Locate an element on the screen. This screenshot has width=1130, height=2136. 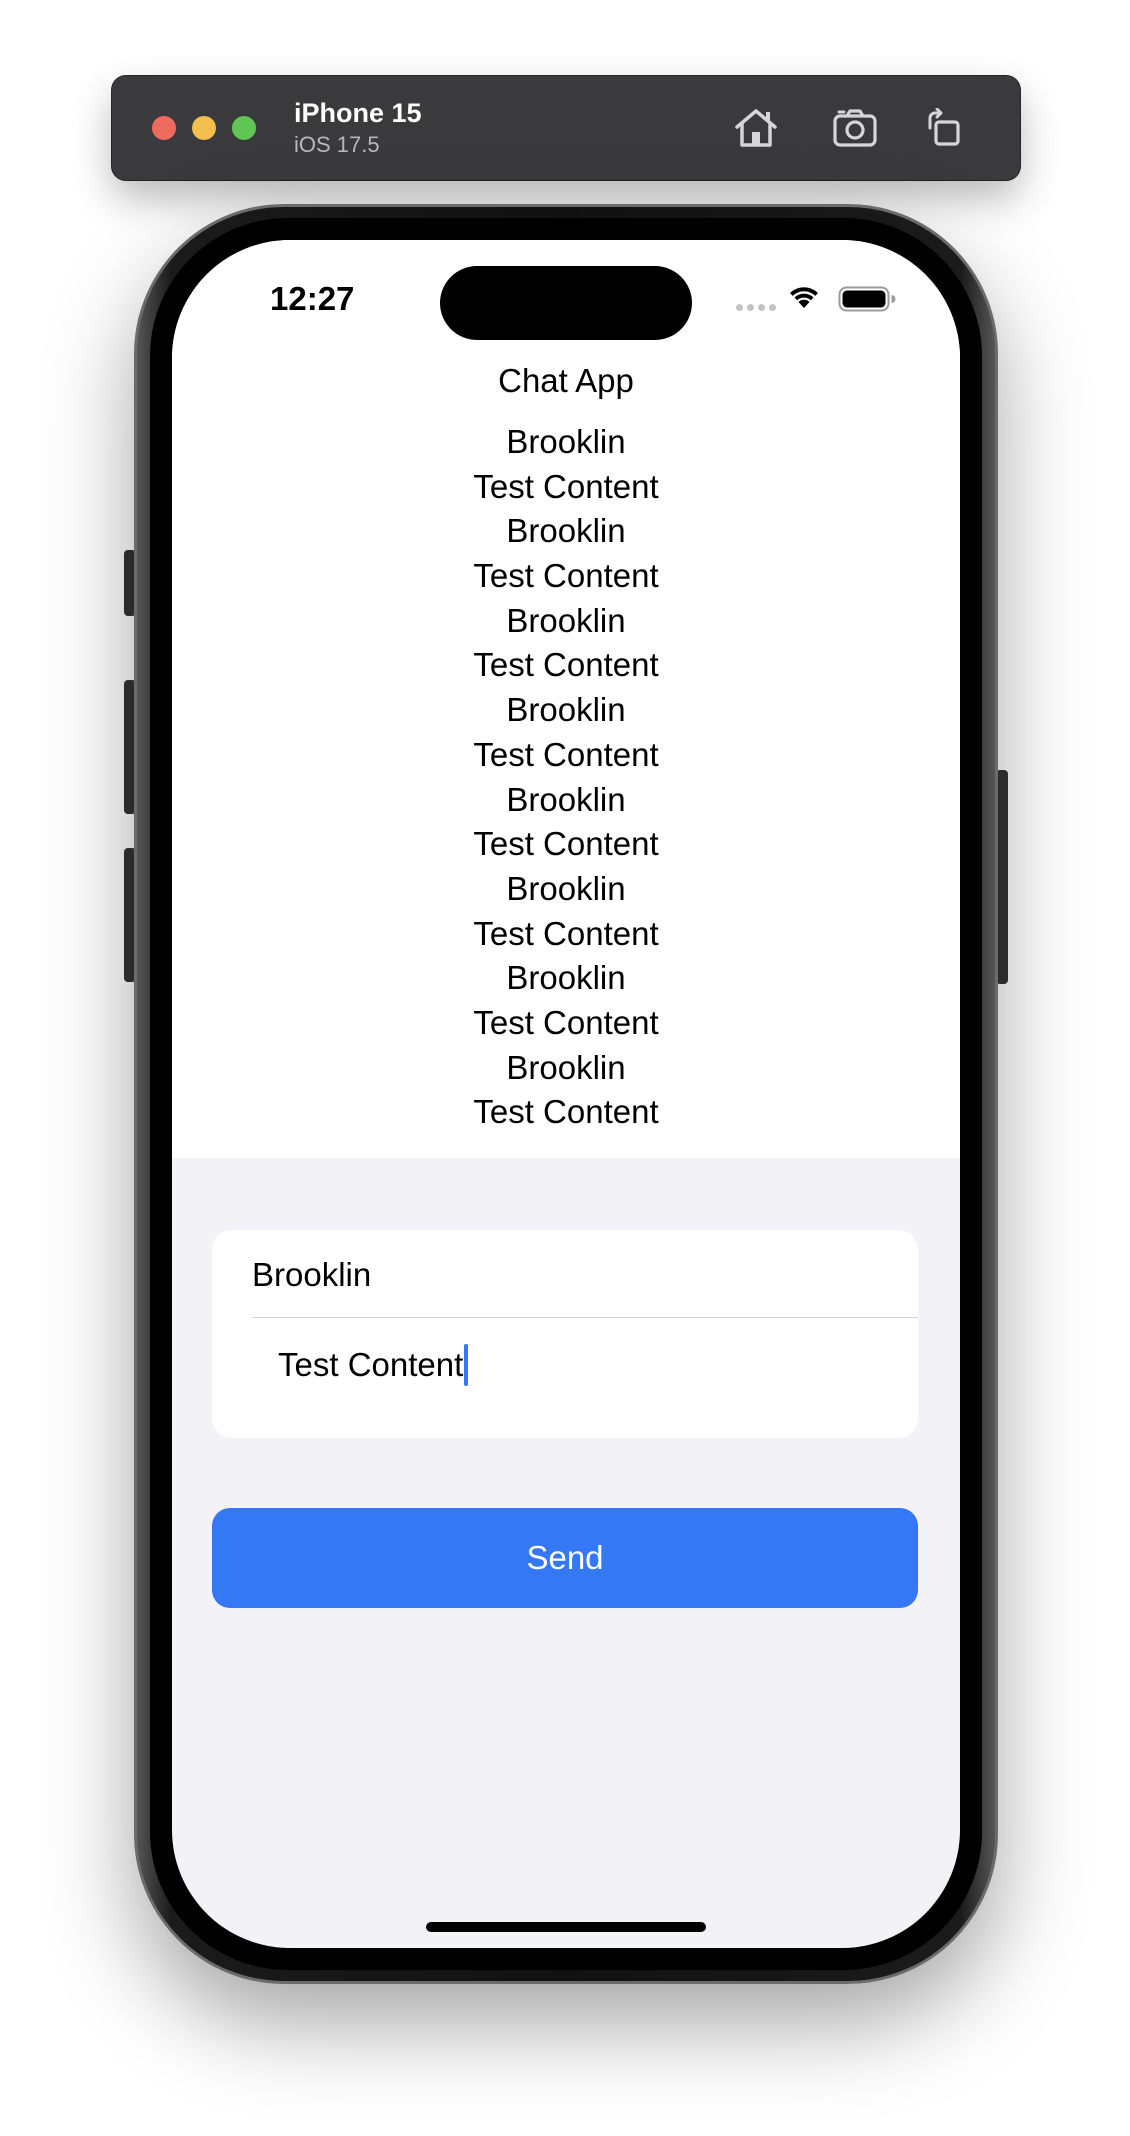
cellular-signal-icon is located at coordinates (756, 307).